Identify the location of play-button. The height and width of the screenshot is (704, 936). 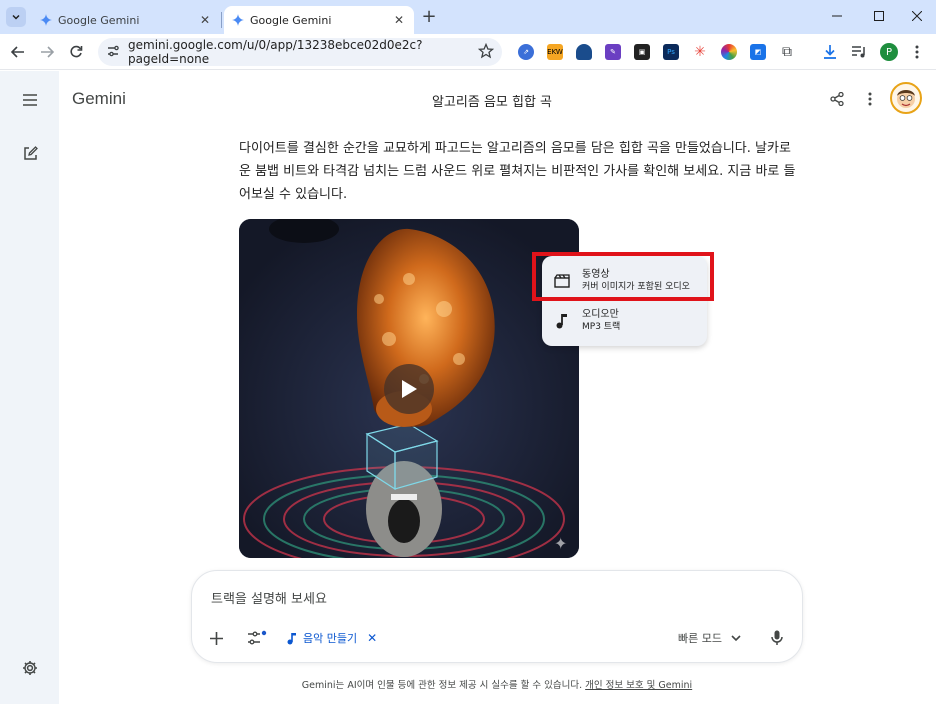
(409, 389).